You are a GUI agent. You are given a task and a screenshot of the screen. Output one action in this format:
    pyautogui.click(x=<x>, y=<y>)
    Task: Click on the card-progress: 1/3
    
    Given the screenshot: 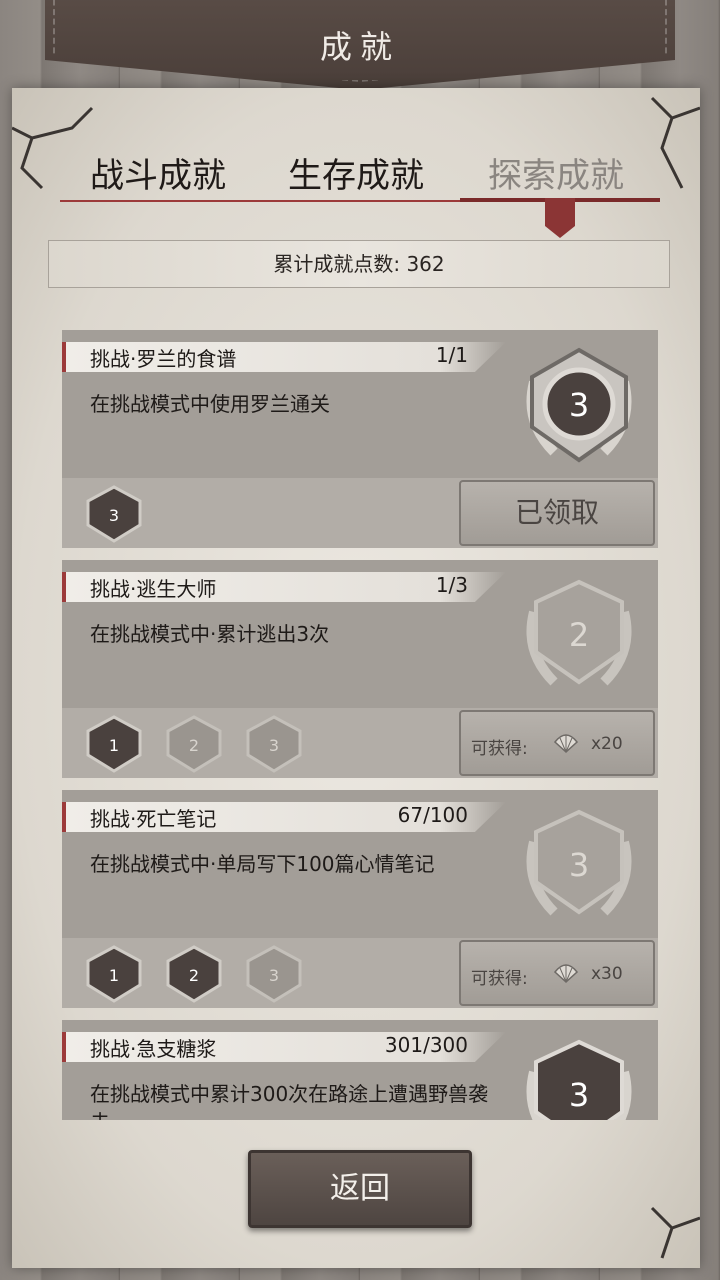 What is the action you would take?
    pyautogui.click(x=451, y=585)
    